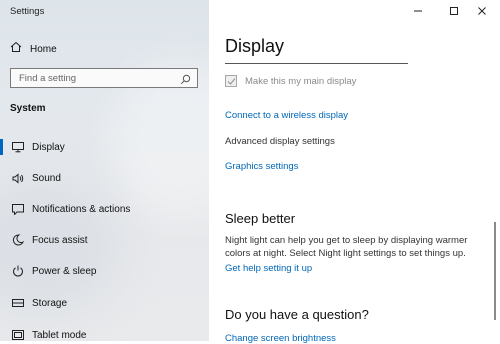 The width and height of the screenshot is (500, 344). I want to click on main-display-option: Make this my main display, so click(290, 81).